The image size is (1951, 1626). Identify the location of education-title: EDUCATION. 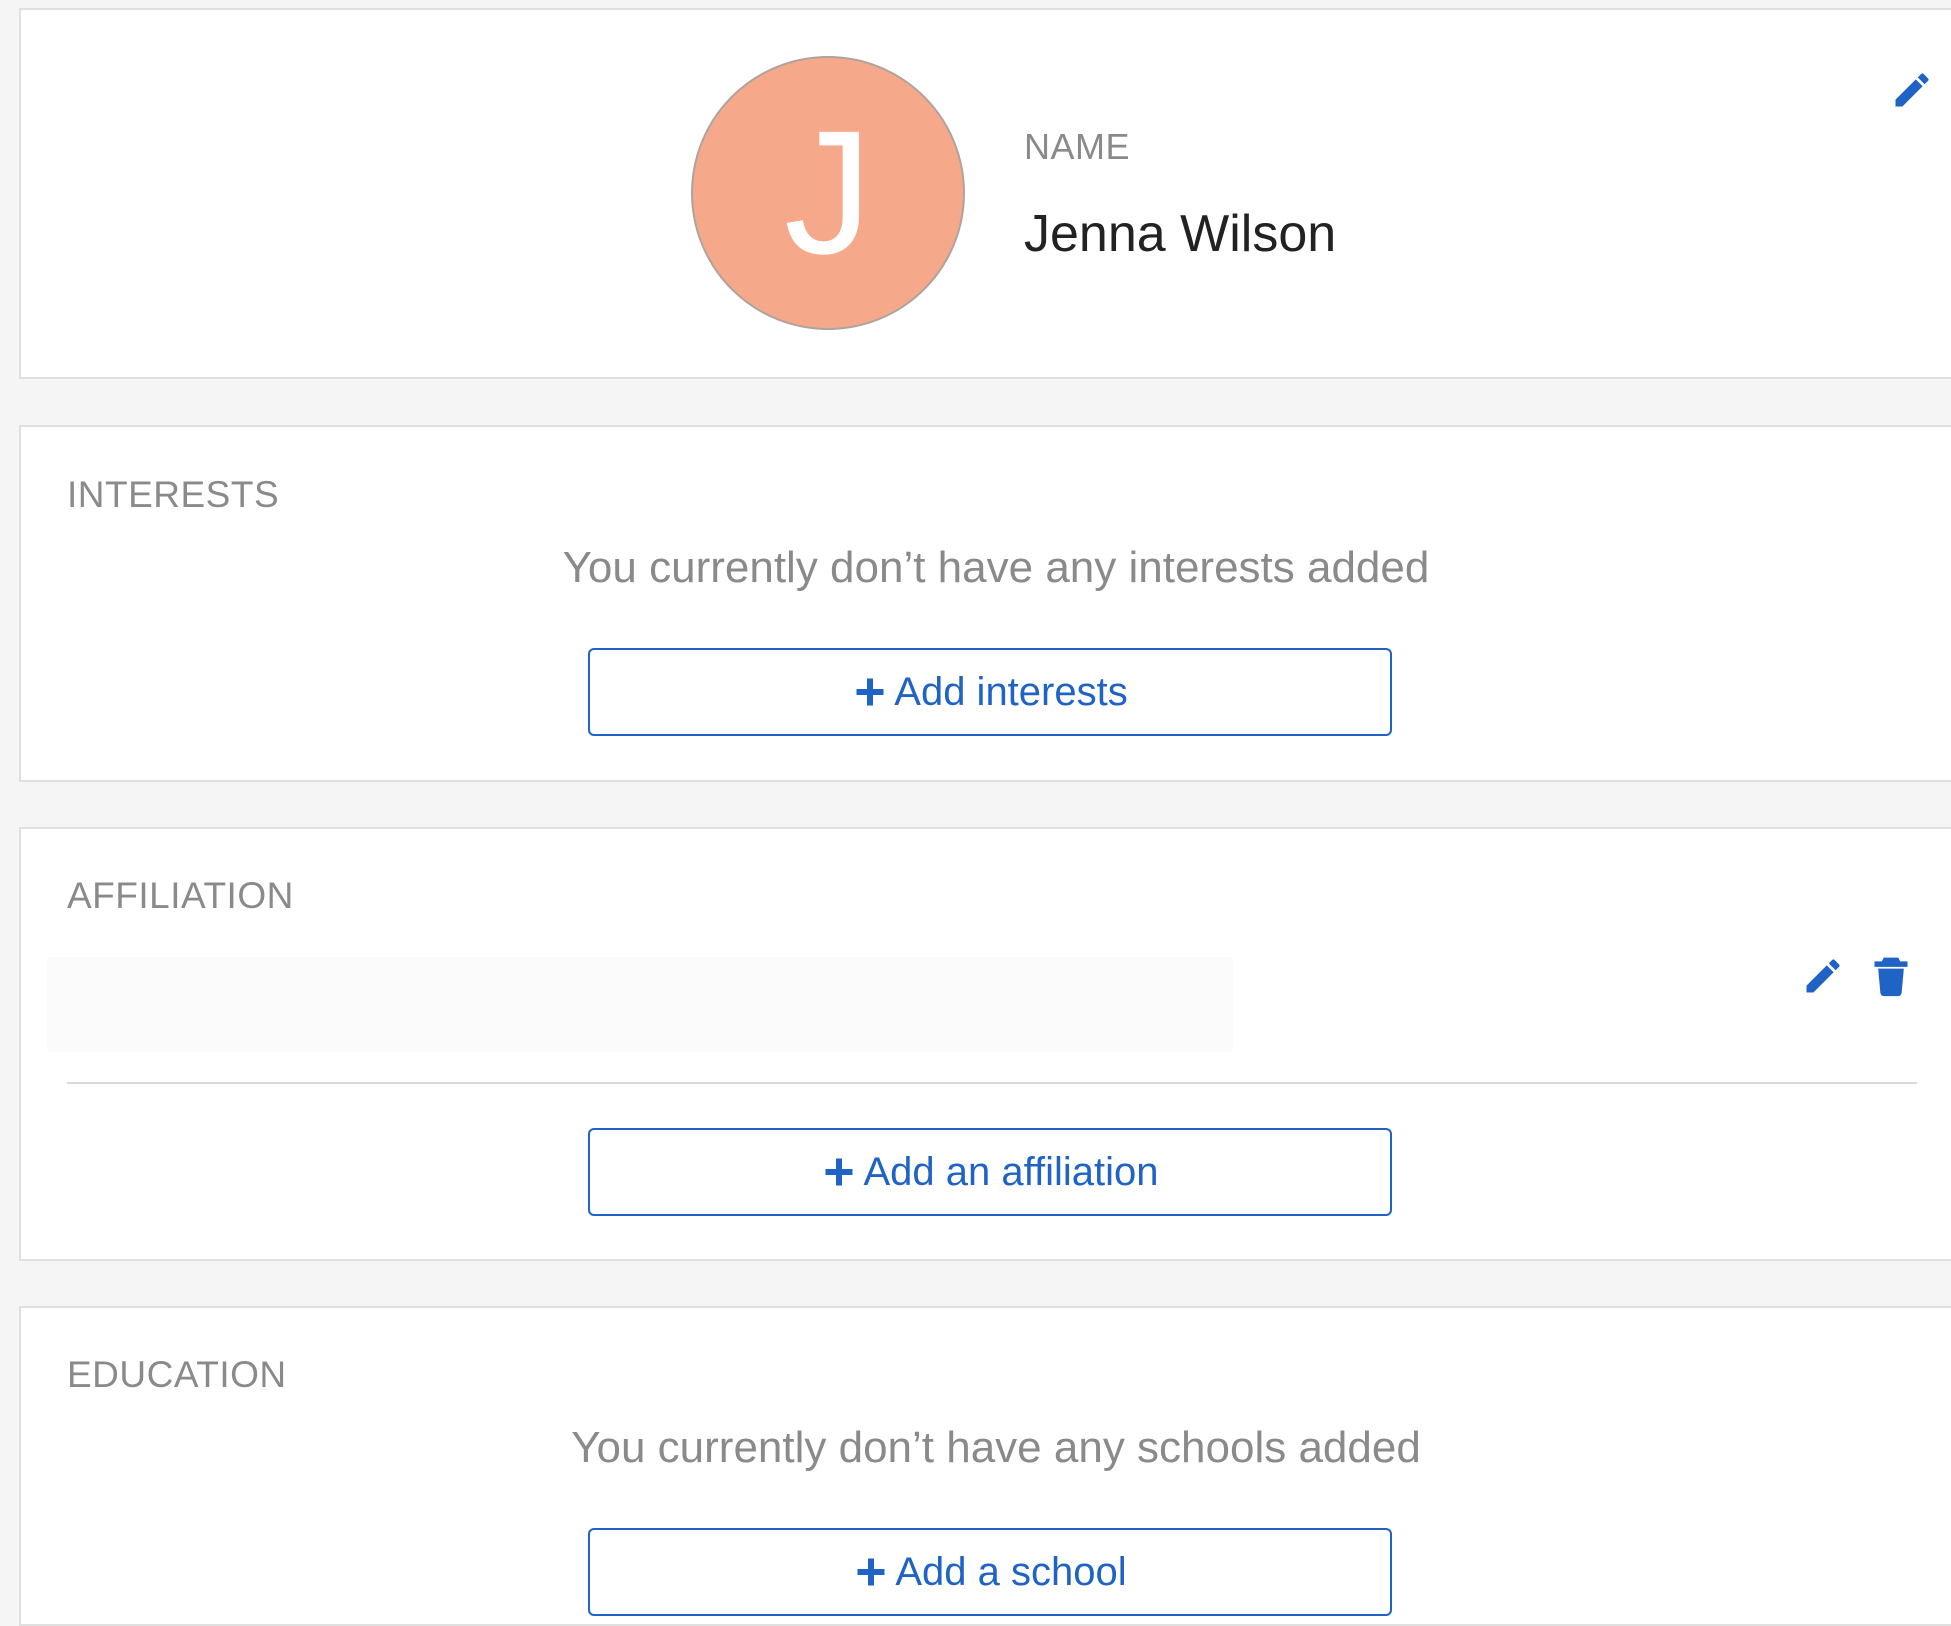
(177, 1374).